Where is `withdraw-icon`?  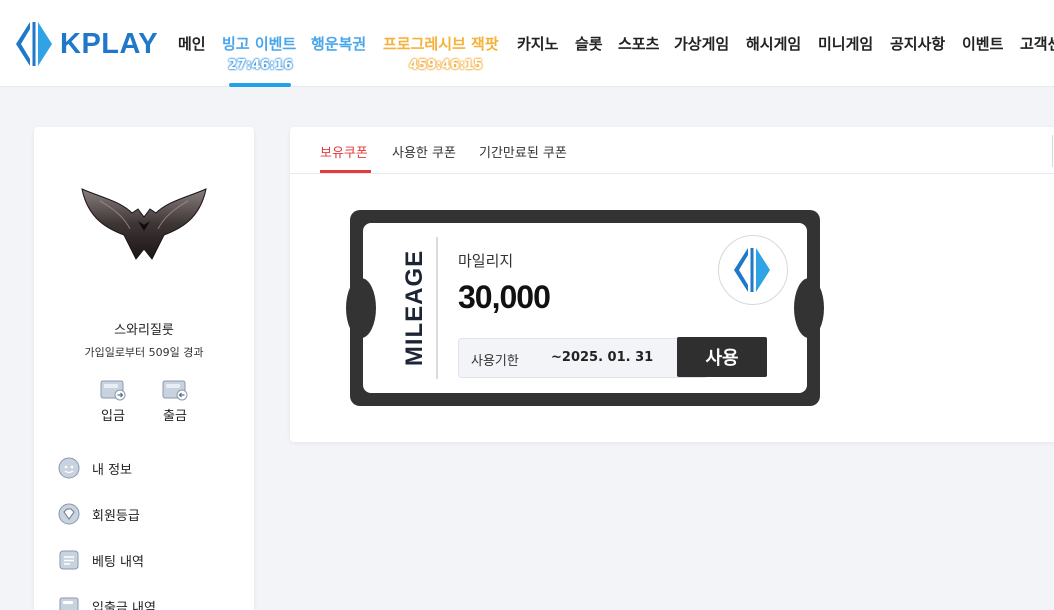
withdraw-icon is located at coordinates (175, 390).